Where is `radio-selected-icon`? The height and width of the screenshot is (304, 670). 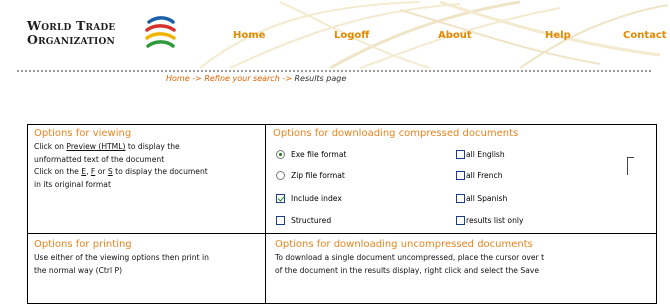
radio-selected-icon is located at coordinates (280, 154).